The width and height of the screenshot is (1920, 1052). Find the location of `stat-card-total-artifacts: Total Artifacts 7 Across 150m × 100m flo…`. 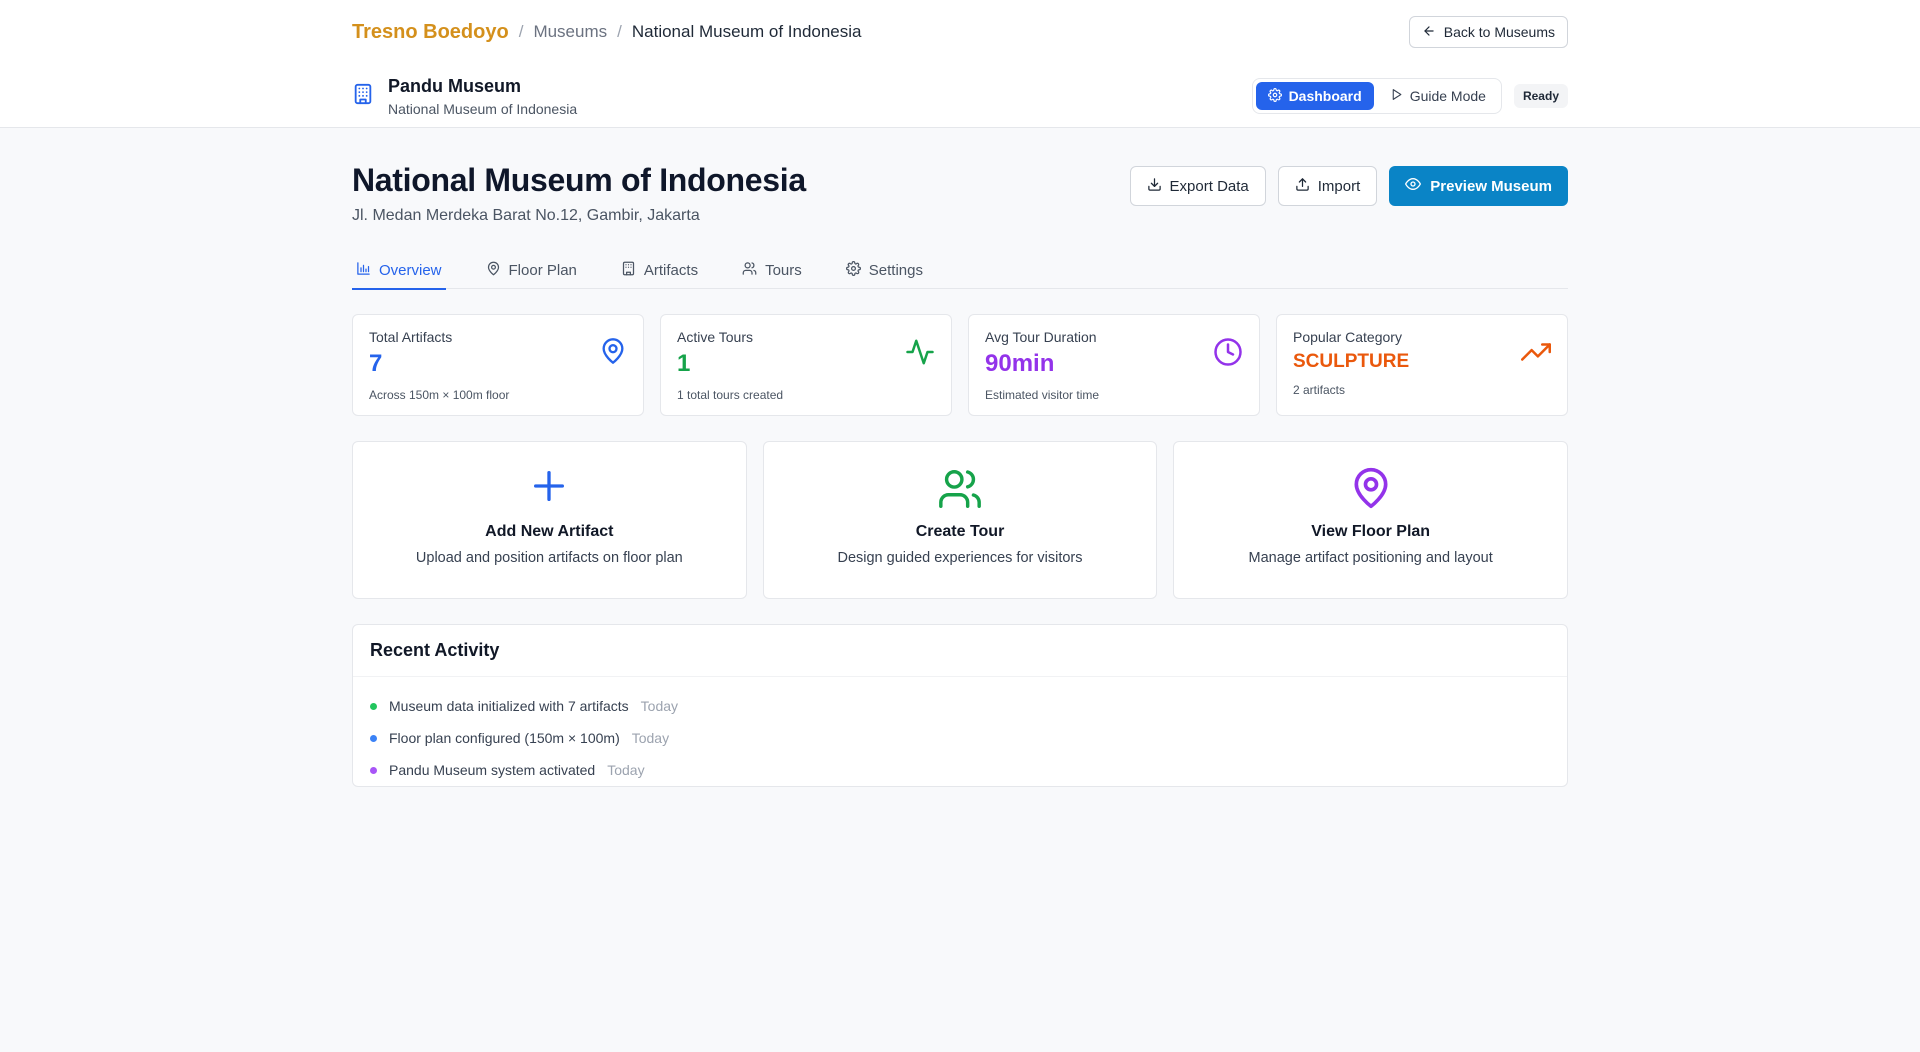

stat-card-total-artifacts: Total Artifacts 7 Across 150m × 100m flo… is located at coordinates (498, 365).